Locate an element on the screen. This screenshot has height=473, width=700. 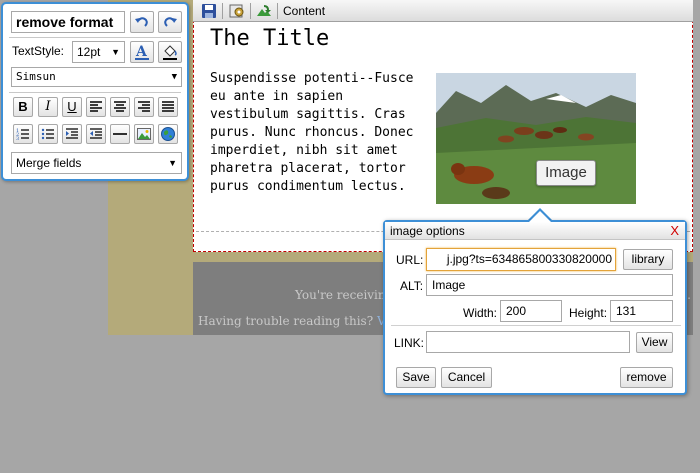
cancel-button: Cancel is located at coordinates (466, 377).